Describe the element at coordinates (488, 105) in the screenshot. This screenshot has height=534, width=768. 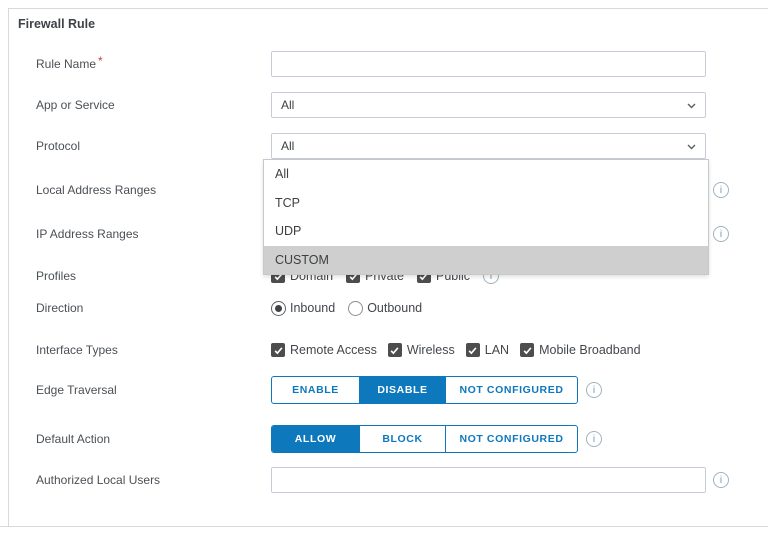
I see `app-or-service-select: All` at that location.